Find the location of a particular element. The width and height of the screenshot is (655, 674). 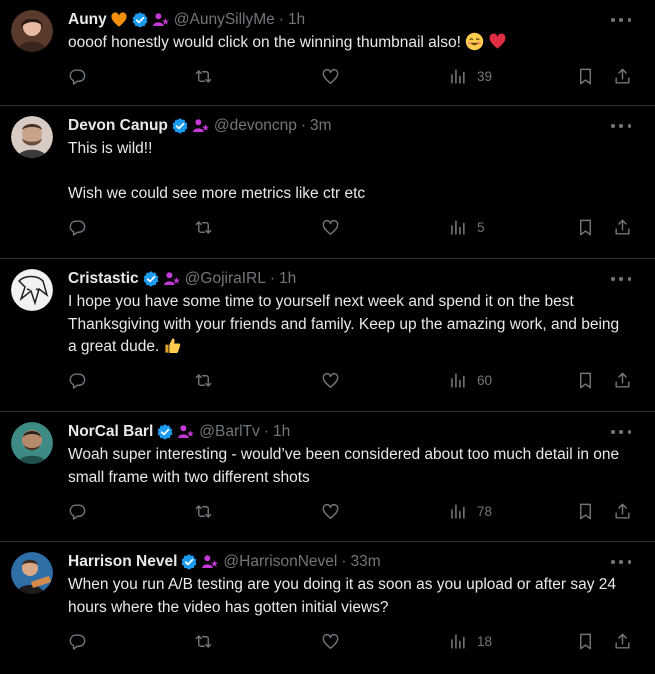

display-name: Auny is located at coordinates (87, 20).